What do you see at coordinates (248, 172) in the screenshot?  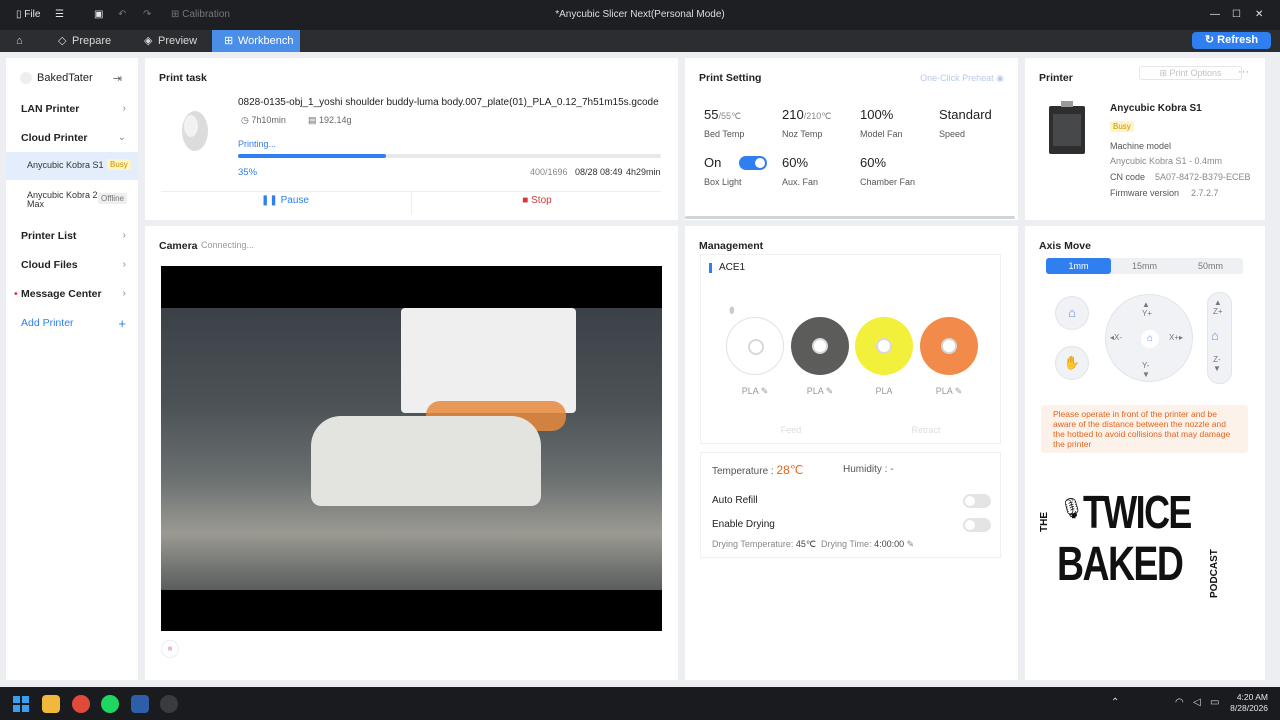 I see `progress-percent: 35%` at bounding box center [248, 172].